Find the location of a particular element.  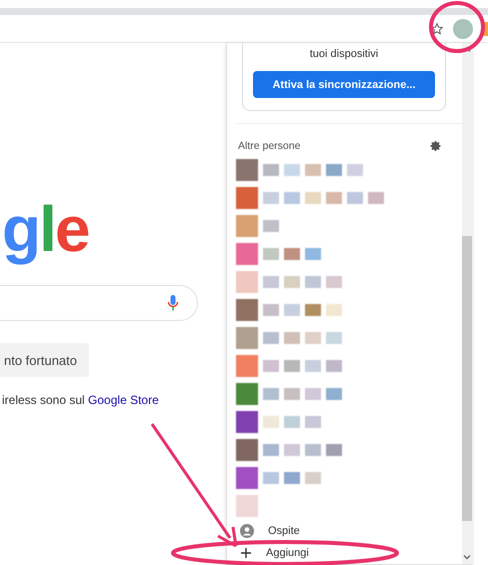

store-link: Google Store is located at coordinates (123, 400).